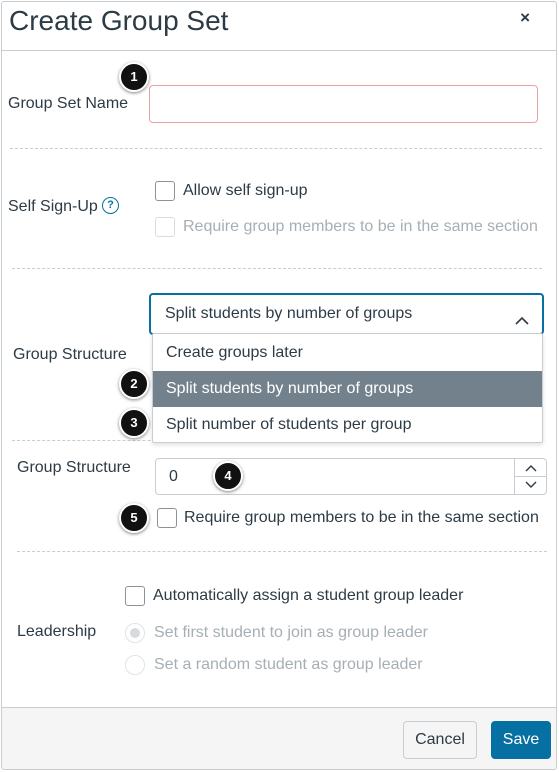  Describe the element at coordinates (173, 476) in the screenshot. I see `group-count-value: 0` at that location.